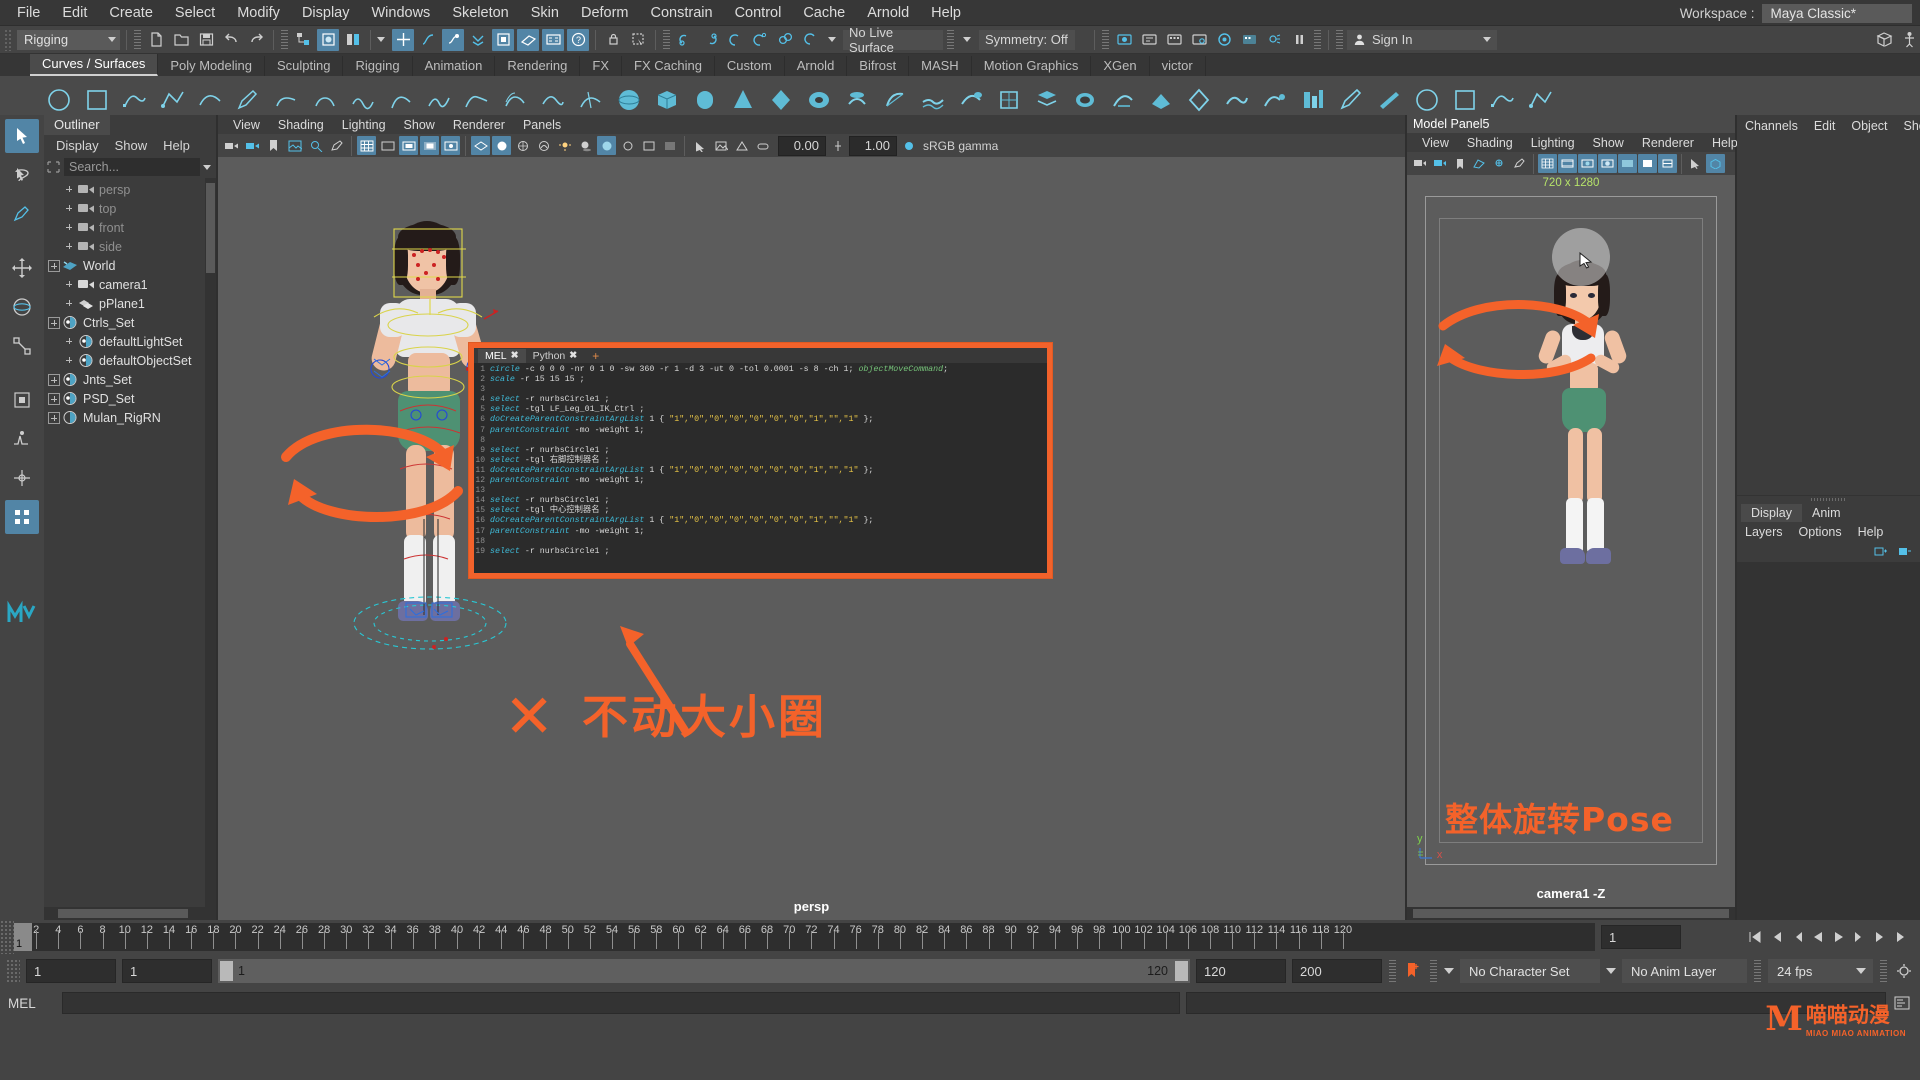 The image size is (1920, 1080). Describe the element at coordinates (231, 40) in the screenshot. I see `undo-icon` at that location.